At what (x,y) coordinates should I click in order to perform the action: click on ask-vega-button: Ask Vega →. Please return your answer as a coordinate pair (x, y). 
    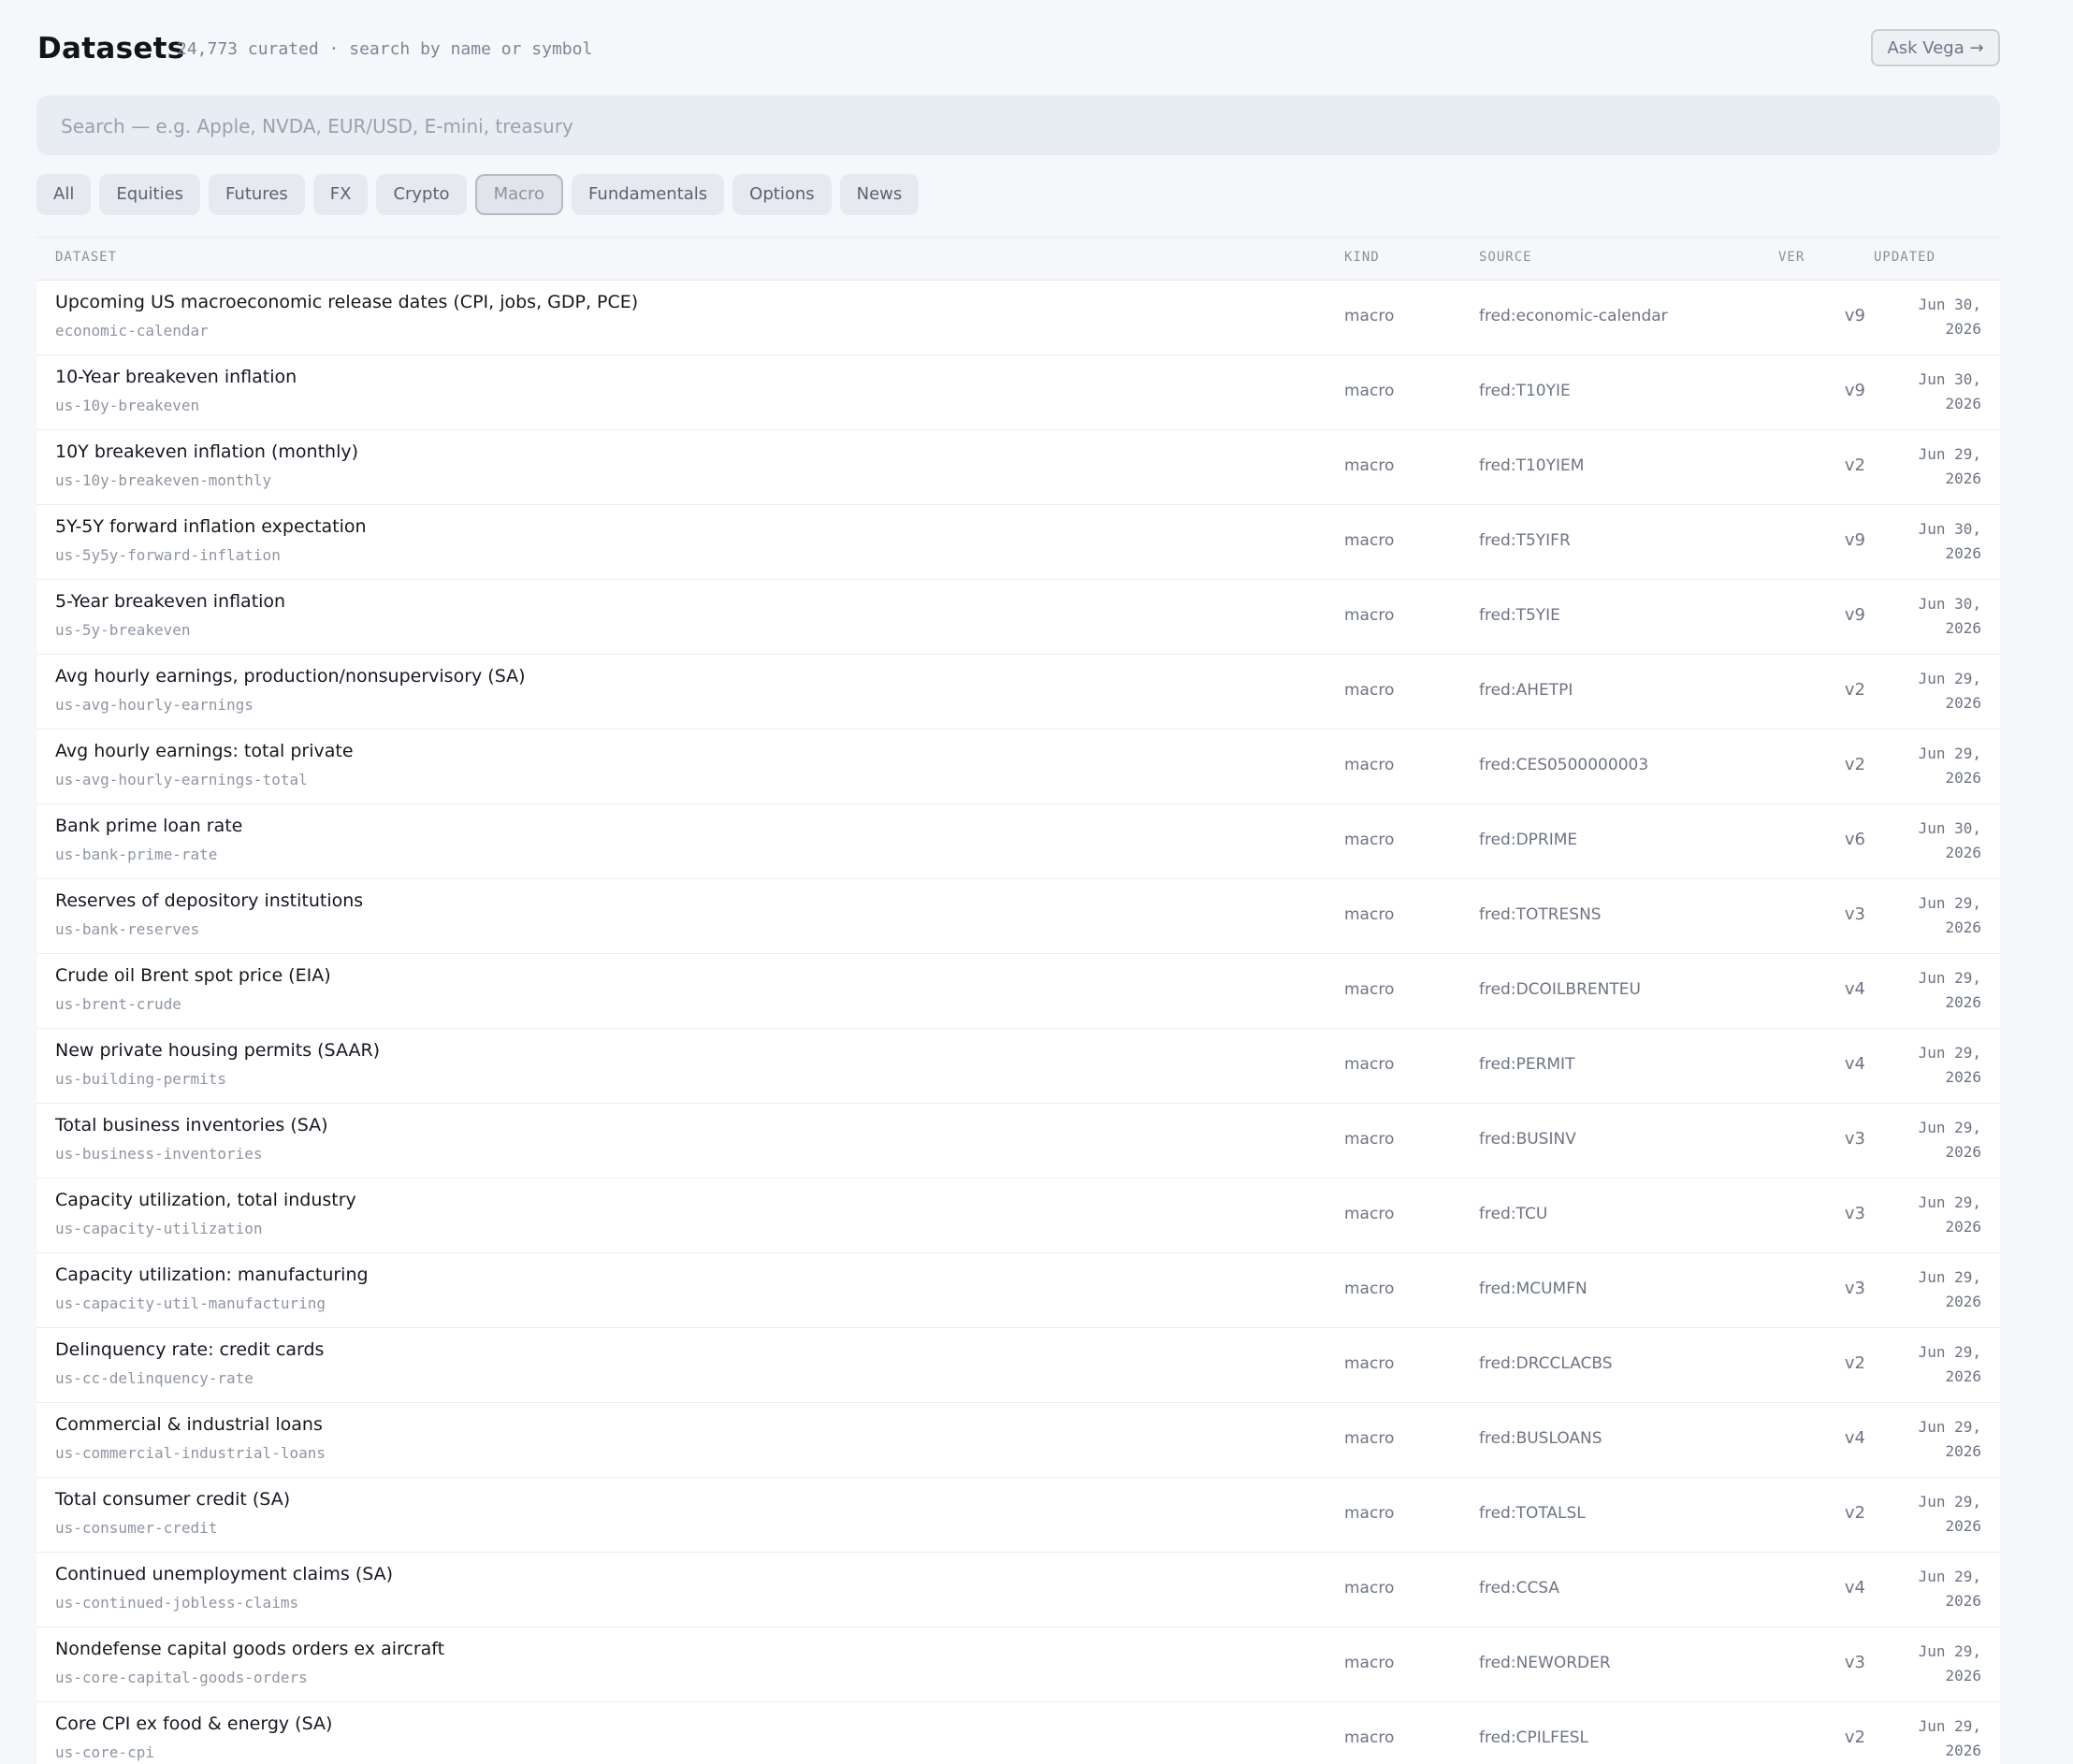
    Looking at the image, I should click on (1935, 47).